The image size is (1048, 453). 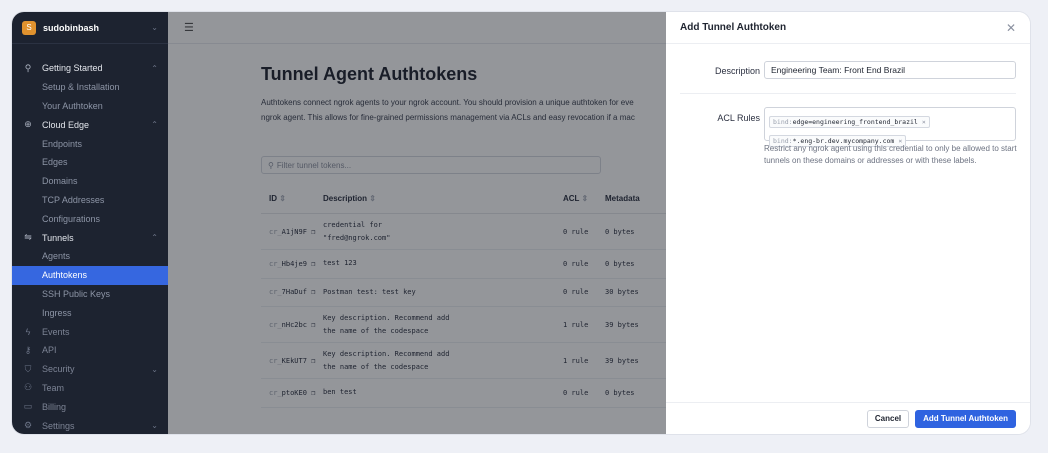 What do you see at coordinates (90, 388) in the screenshot?
I see `sidebar-item-team: ⚇ Team` at bounding box center [90, 388].